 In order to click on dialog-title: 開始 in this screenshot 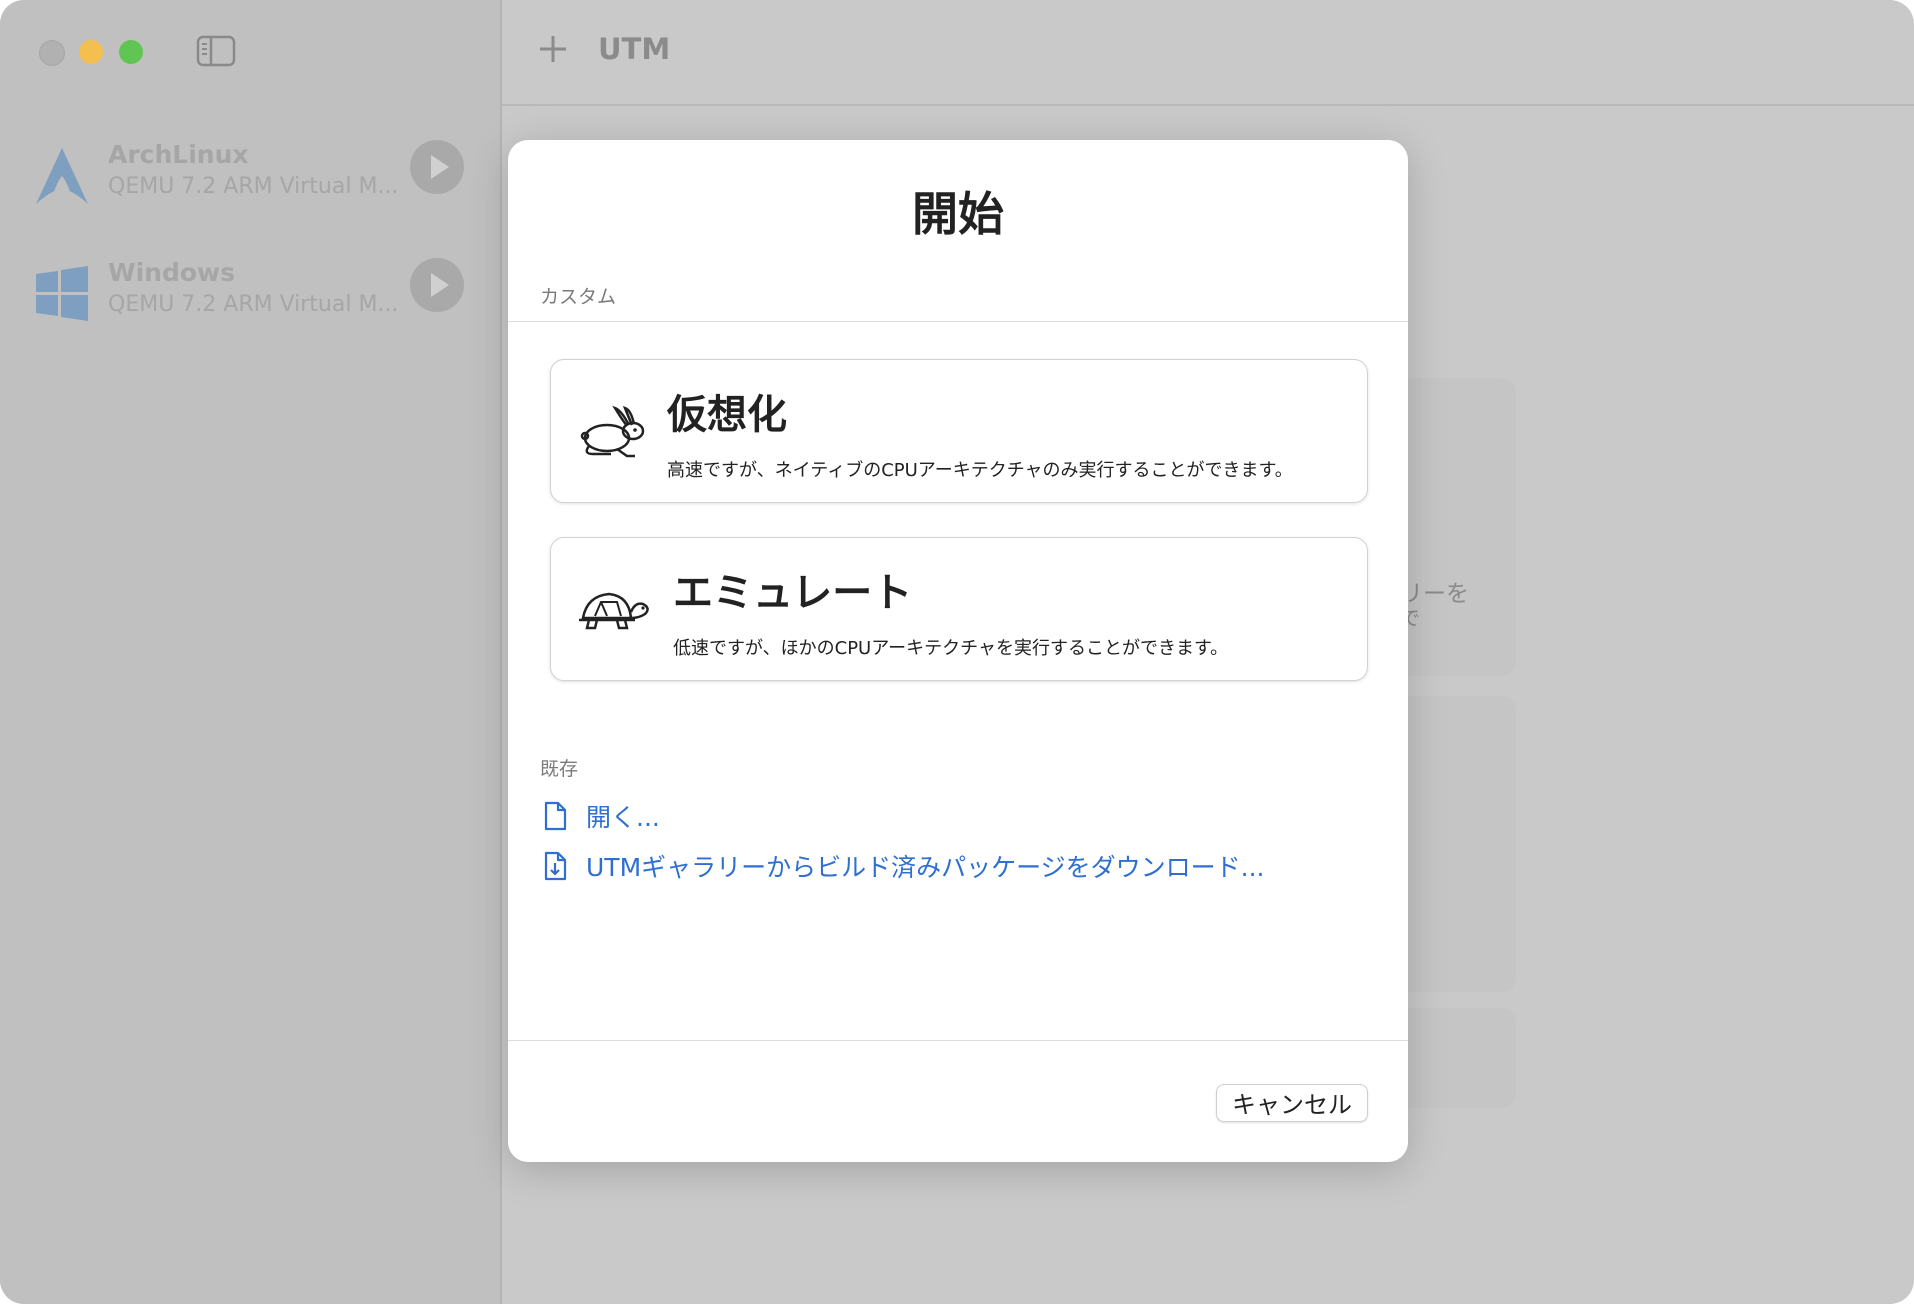, I will do `click(958, 214)`.